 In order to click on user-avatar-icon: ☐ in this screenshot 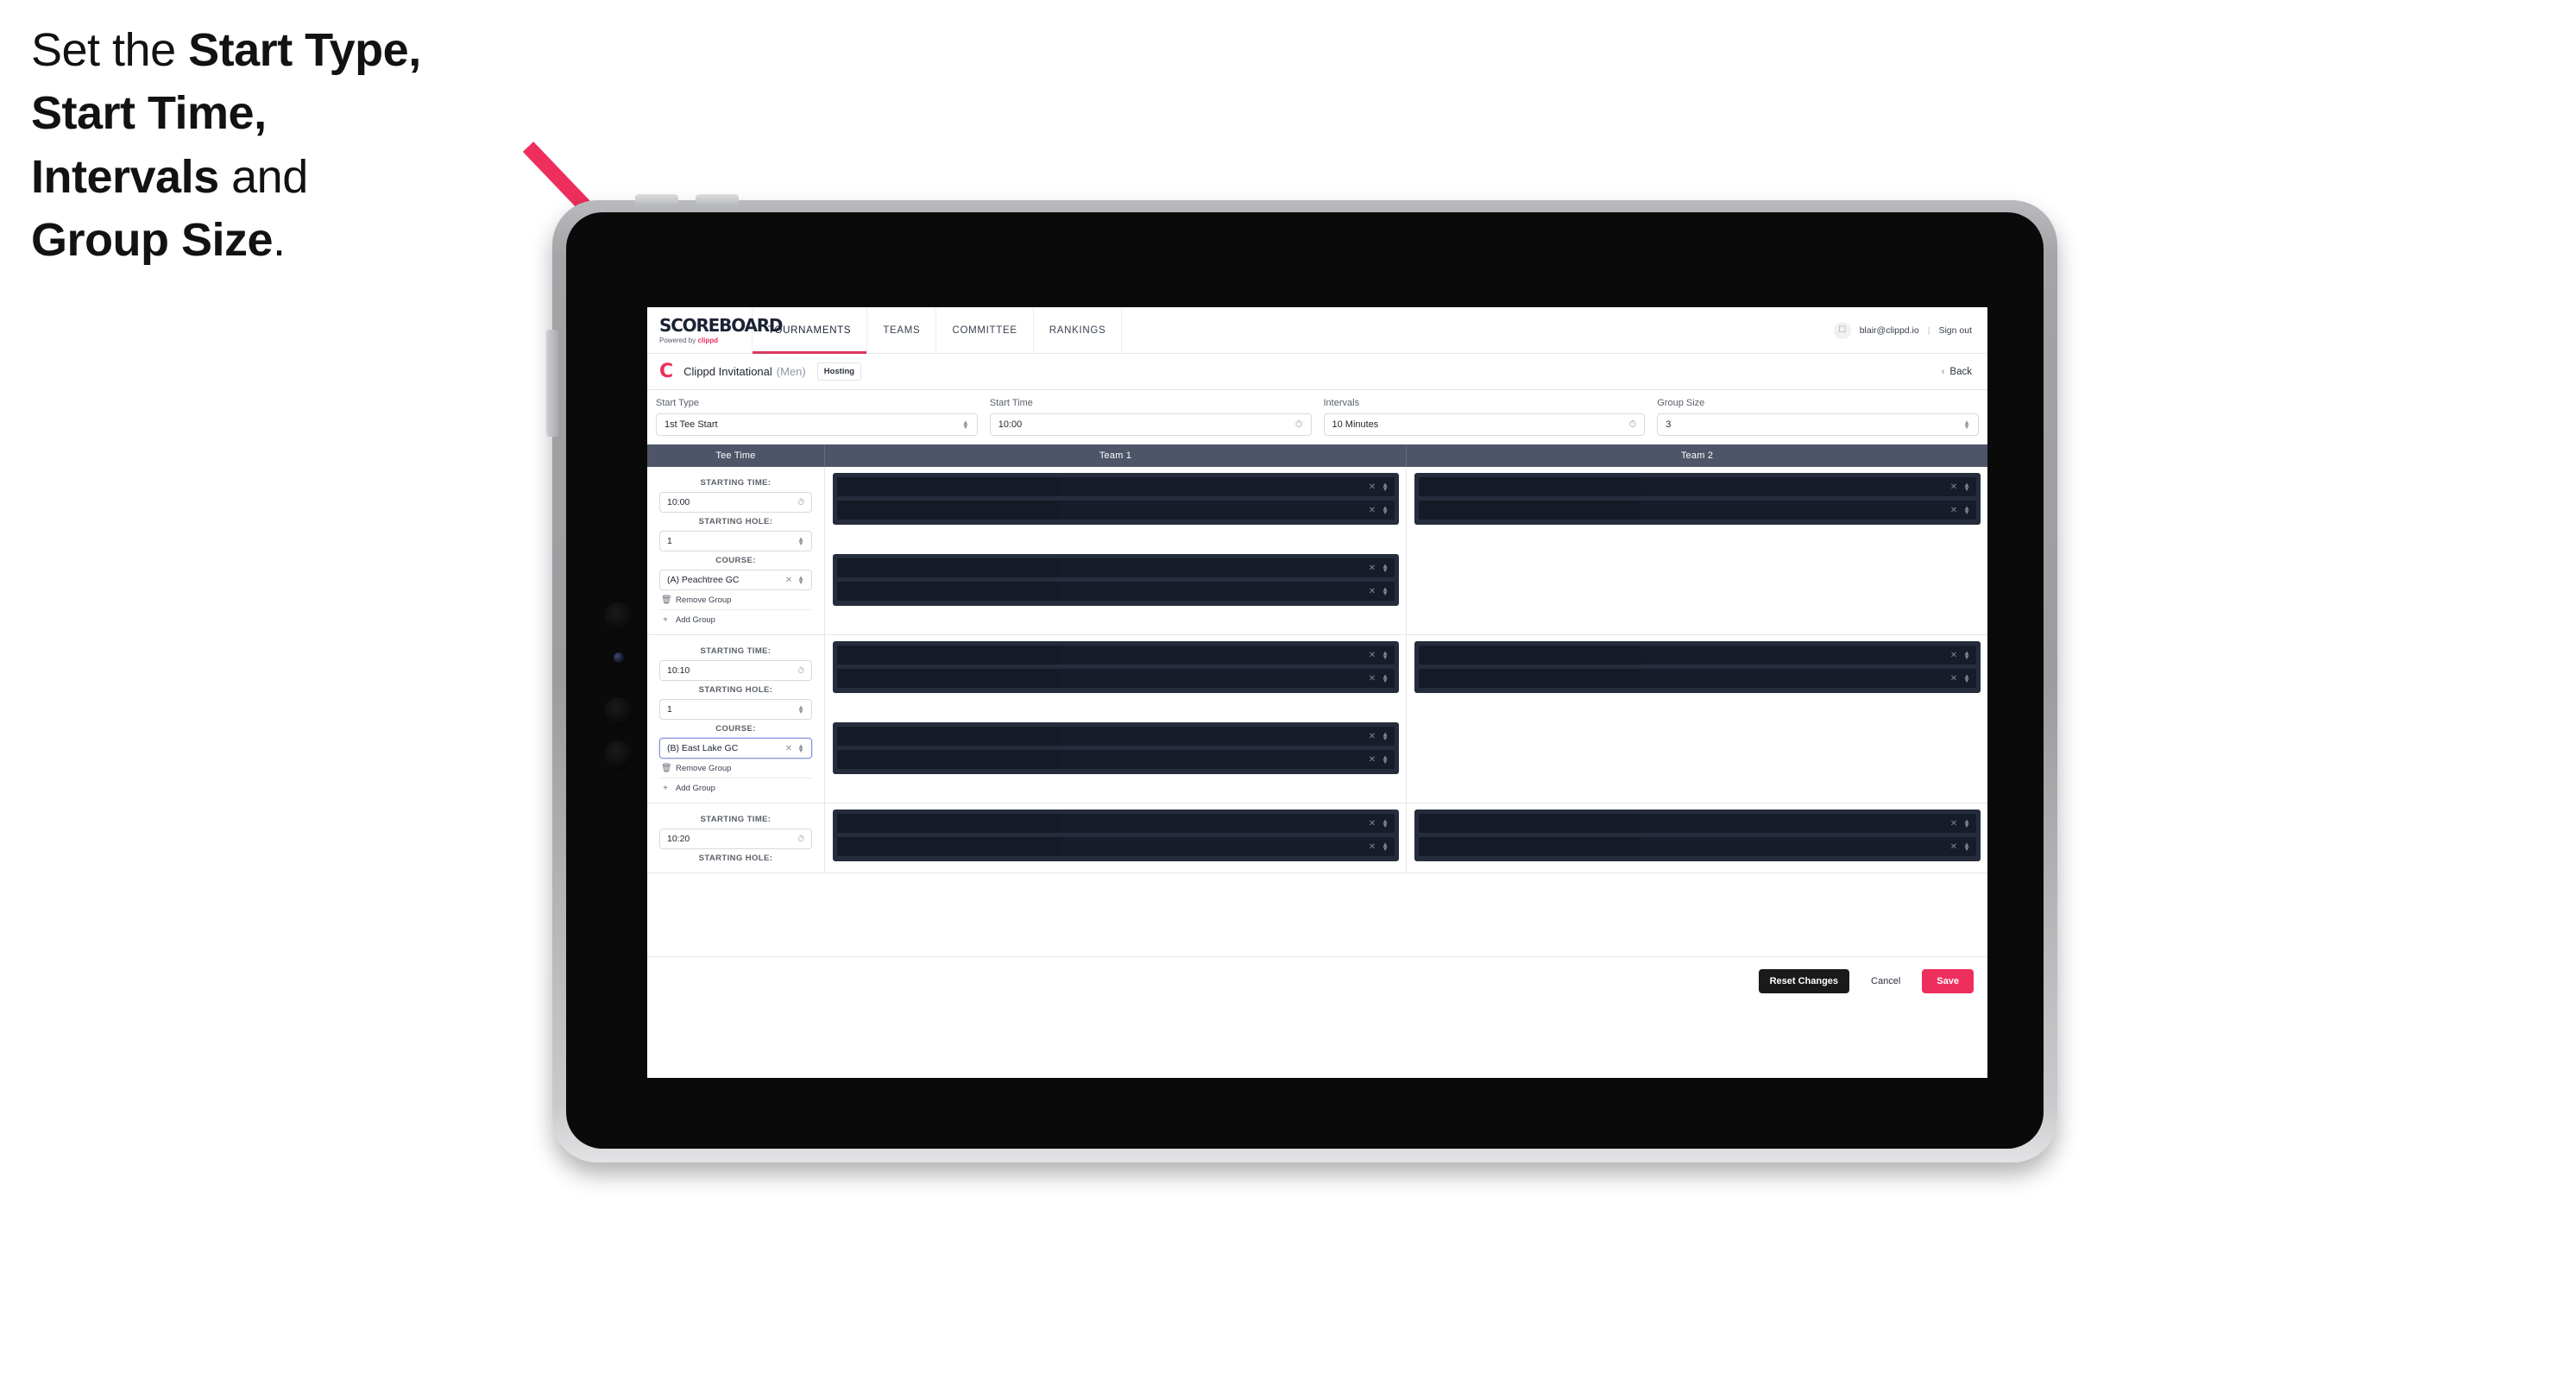, I will do `click(1842, 330)`.